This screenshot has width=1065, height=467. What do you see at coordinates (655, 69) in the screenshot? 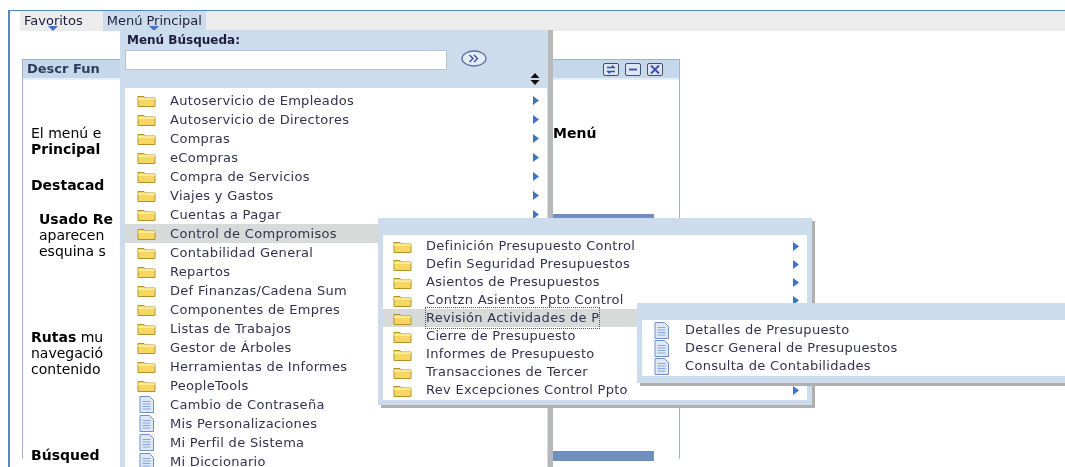
I see `close-icon` at bounding box center [655, 69].